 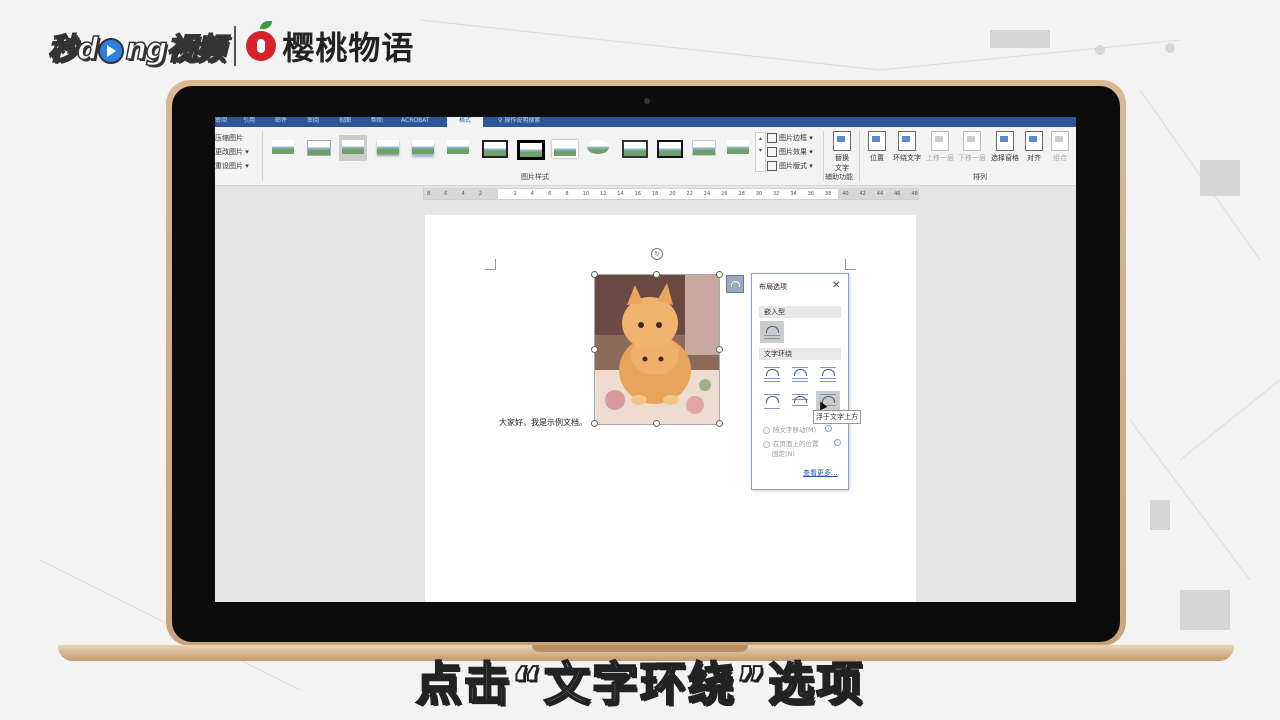 What do you see at coordinates (689, 194) in the screenshot?
I see `ruler-tick: 22` at bounding box center [689, 194].